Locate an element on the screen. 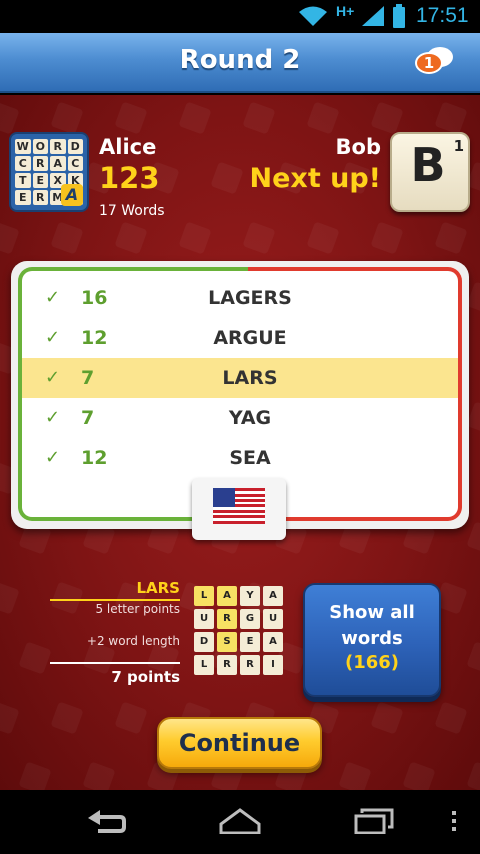 The image size is (480, 854). avatar-letter-points: 1 is located at coordinates (458, 146).